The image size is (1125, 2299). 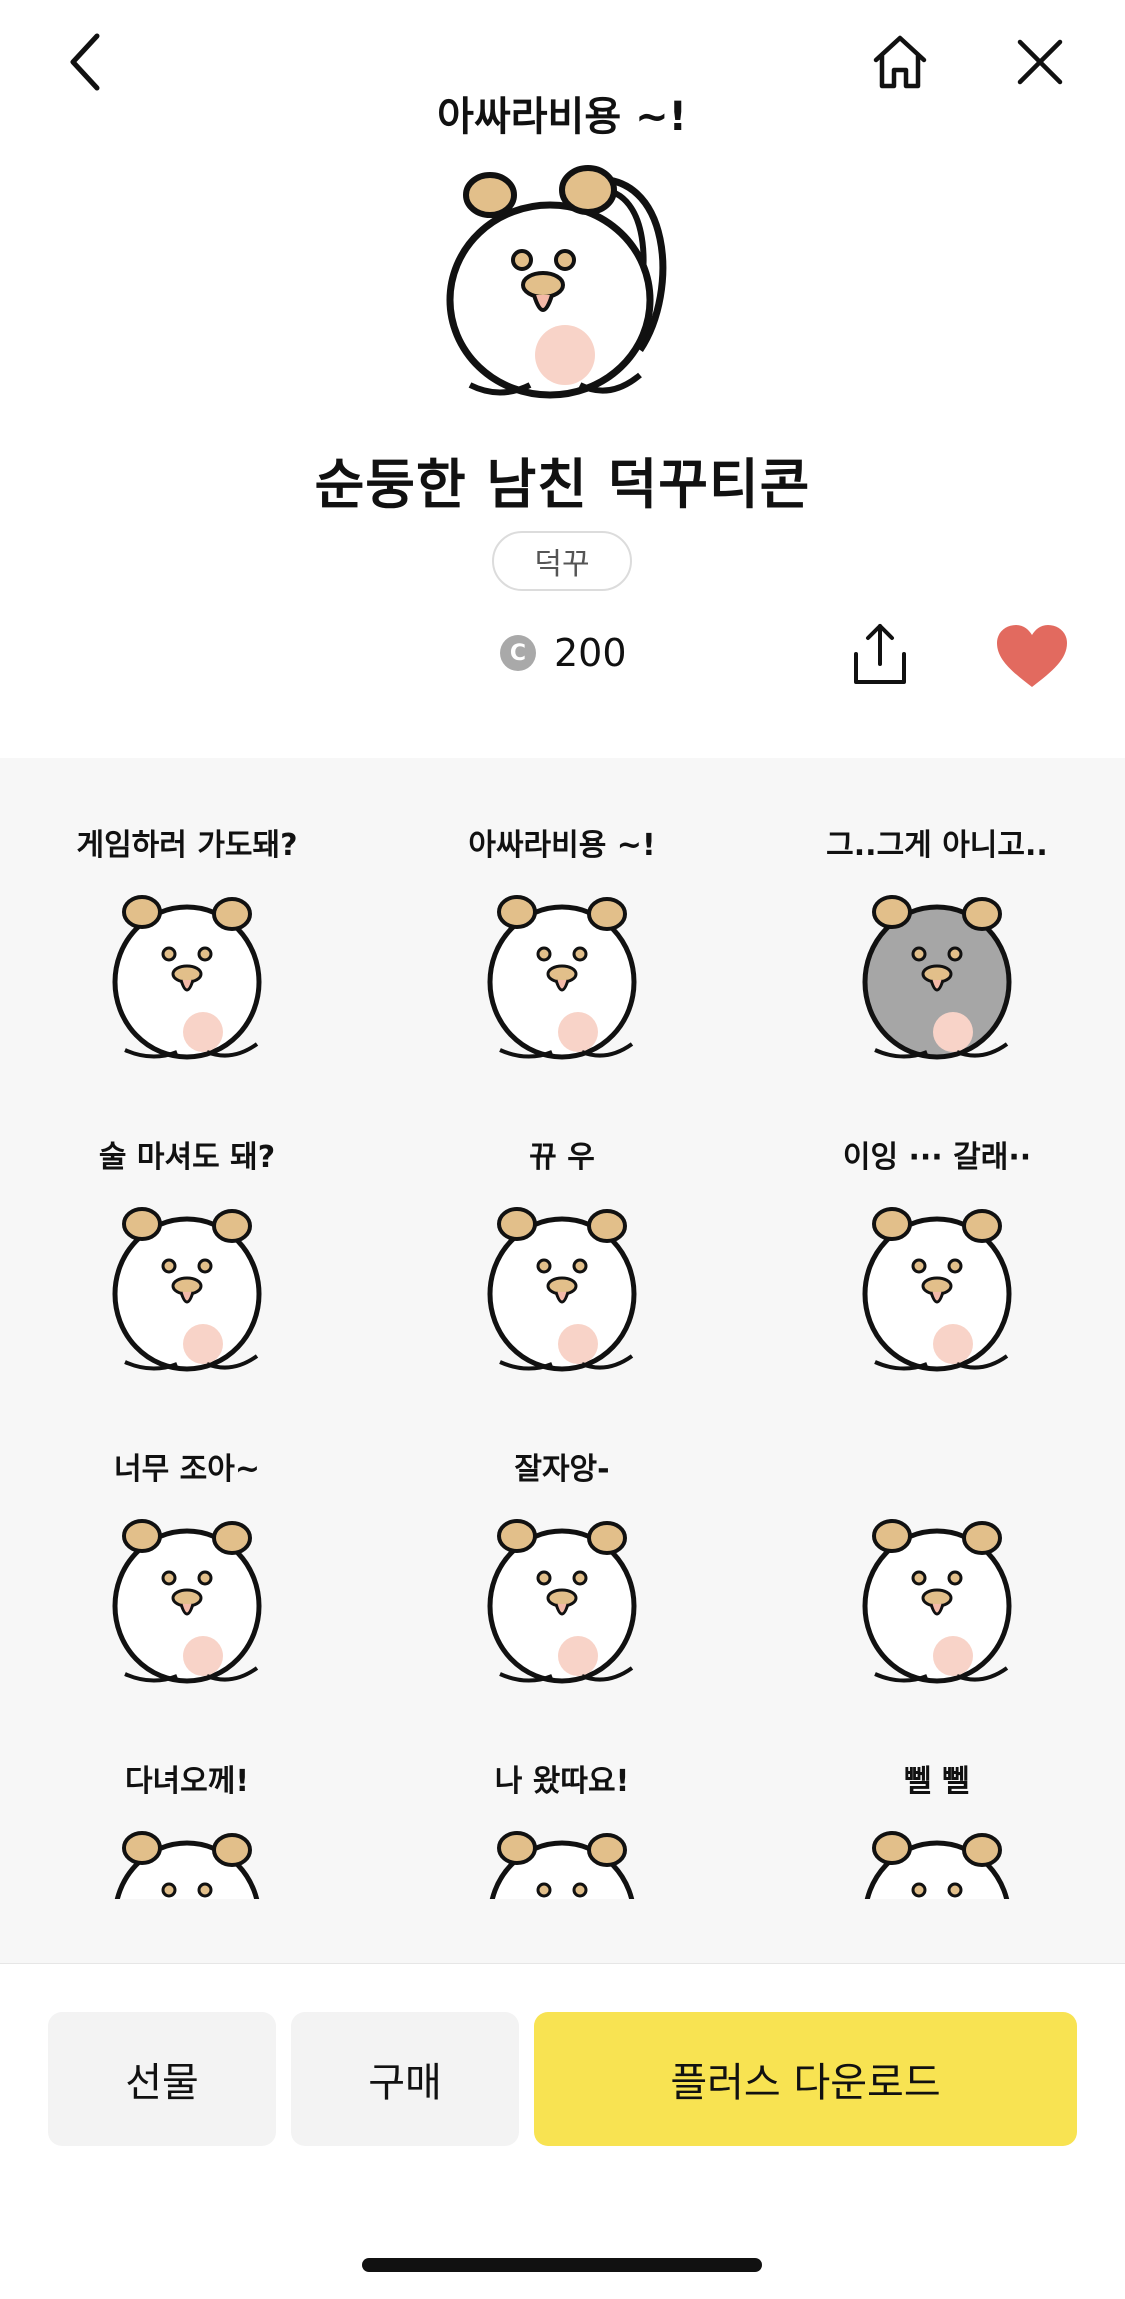 I want to click on sticker-image, so click(x=937, y=1601).